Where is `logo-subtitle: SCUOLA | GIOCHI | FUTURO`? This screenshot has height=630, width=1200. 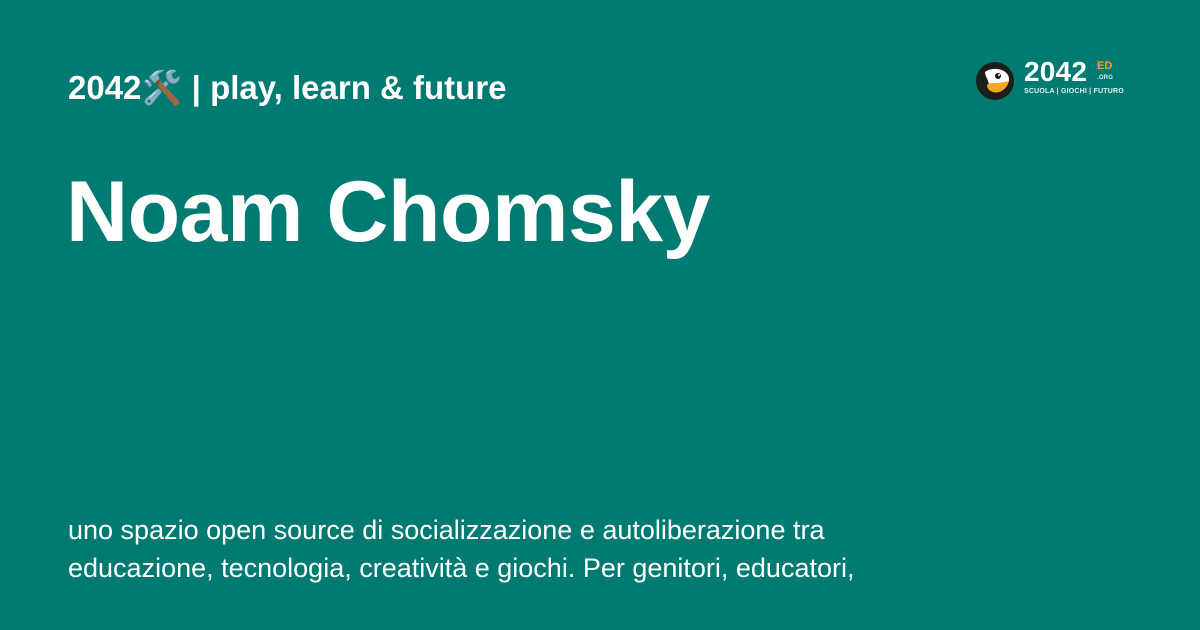
logo-subtitle: SCUOLA | GIOCHI | FUTURO is located at coordinates (1074, 91).